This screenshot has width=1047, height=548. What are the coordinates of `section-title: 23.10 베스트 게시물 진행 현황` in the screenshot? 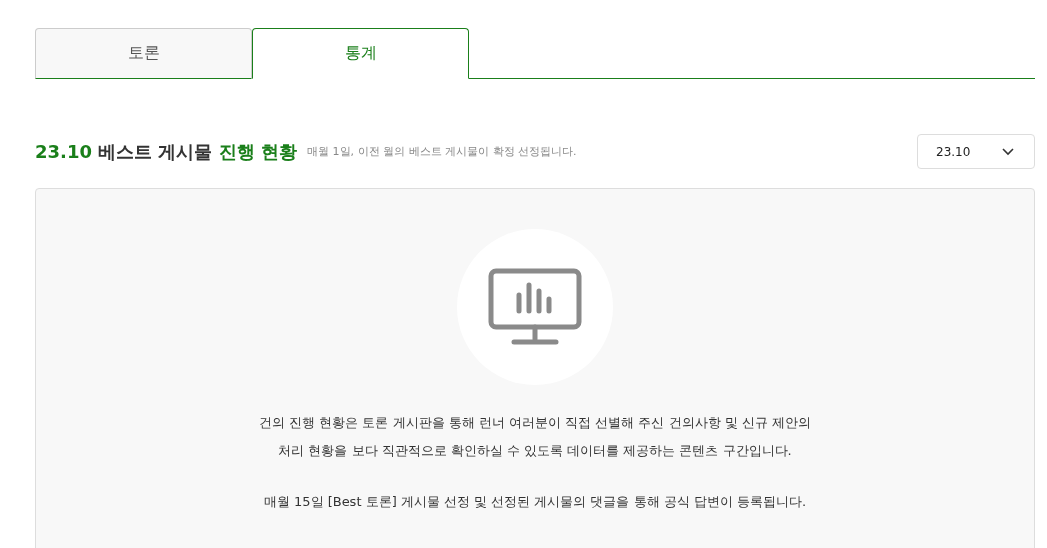 It's located at (166, 151).